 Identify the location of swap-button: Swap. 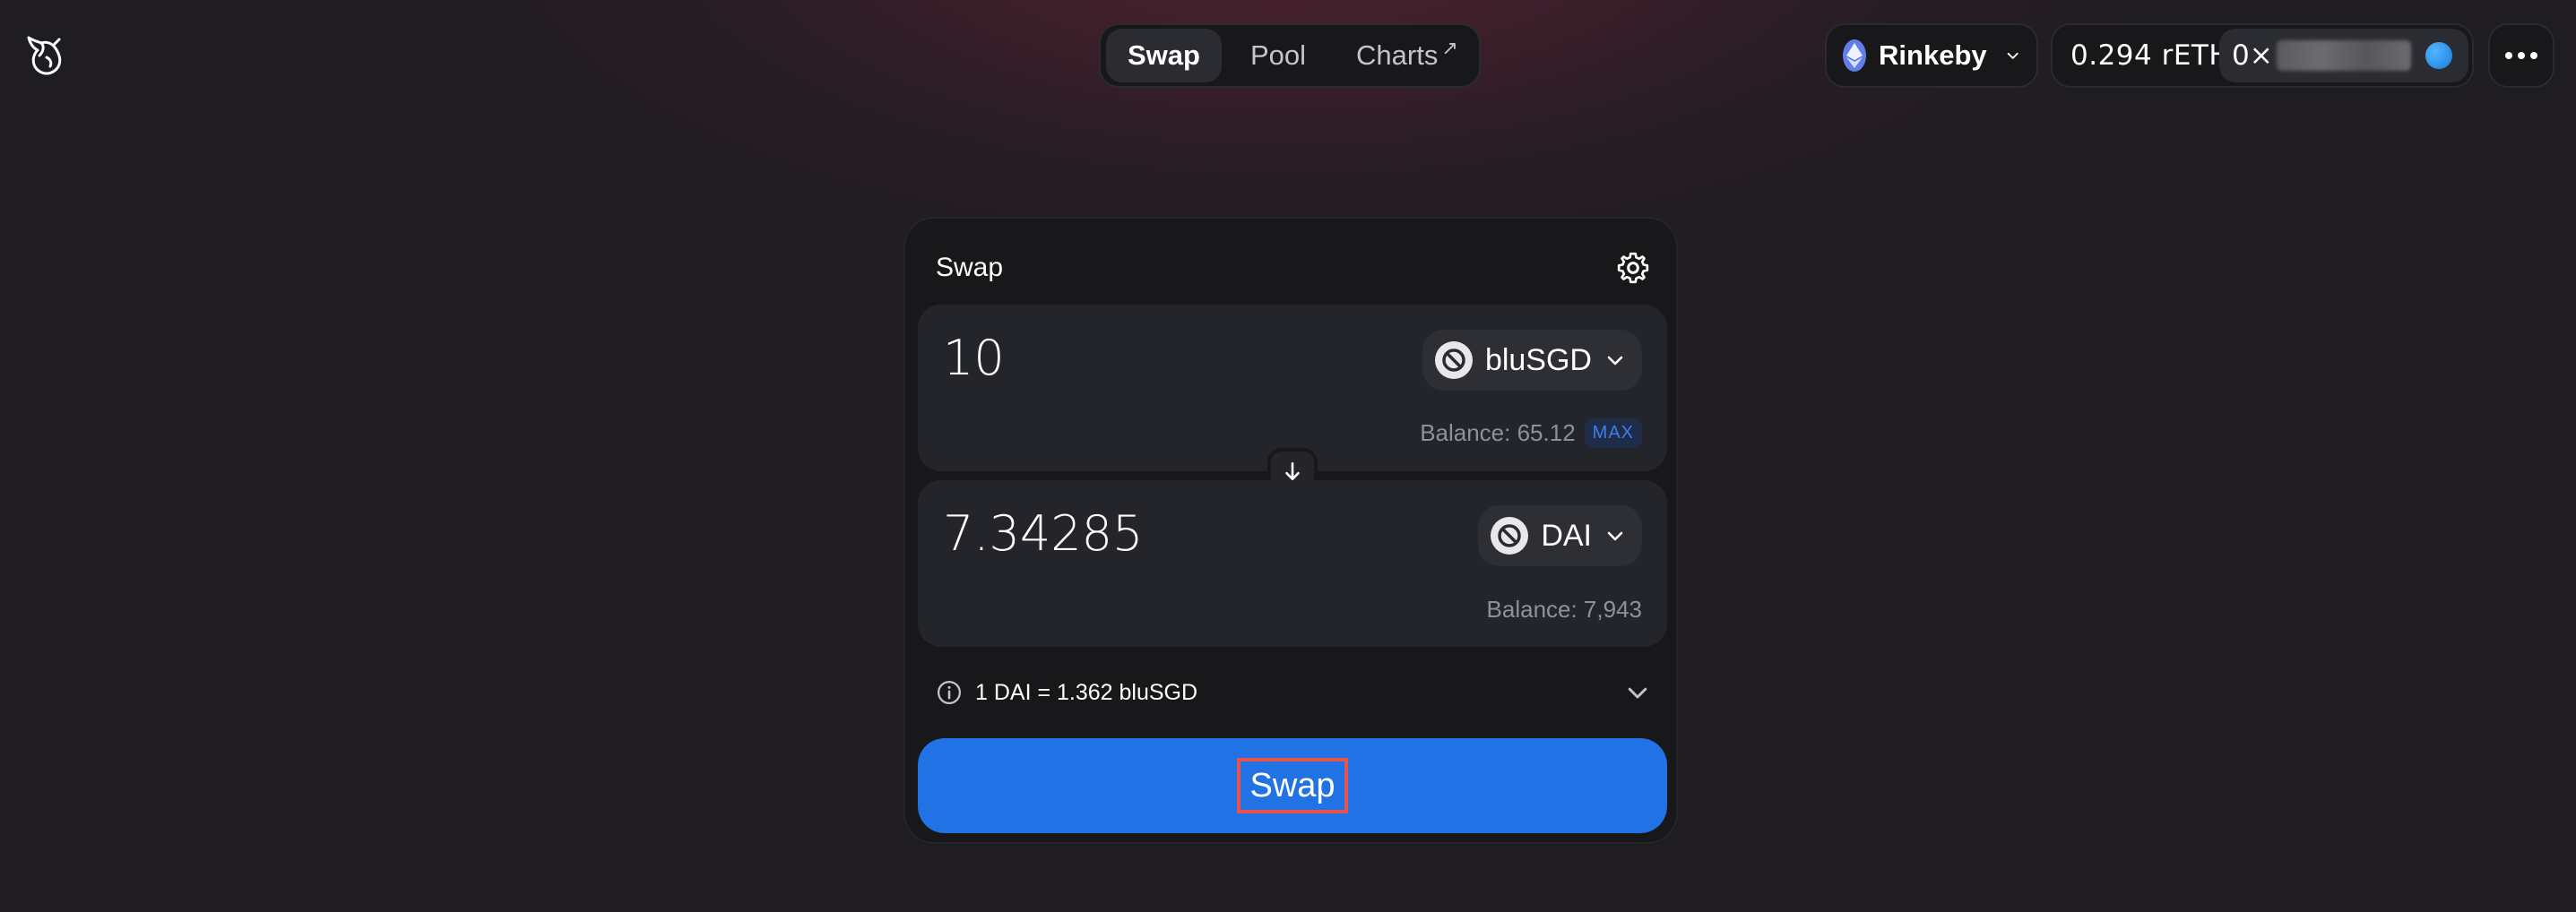
(1292, 785).